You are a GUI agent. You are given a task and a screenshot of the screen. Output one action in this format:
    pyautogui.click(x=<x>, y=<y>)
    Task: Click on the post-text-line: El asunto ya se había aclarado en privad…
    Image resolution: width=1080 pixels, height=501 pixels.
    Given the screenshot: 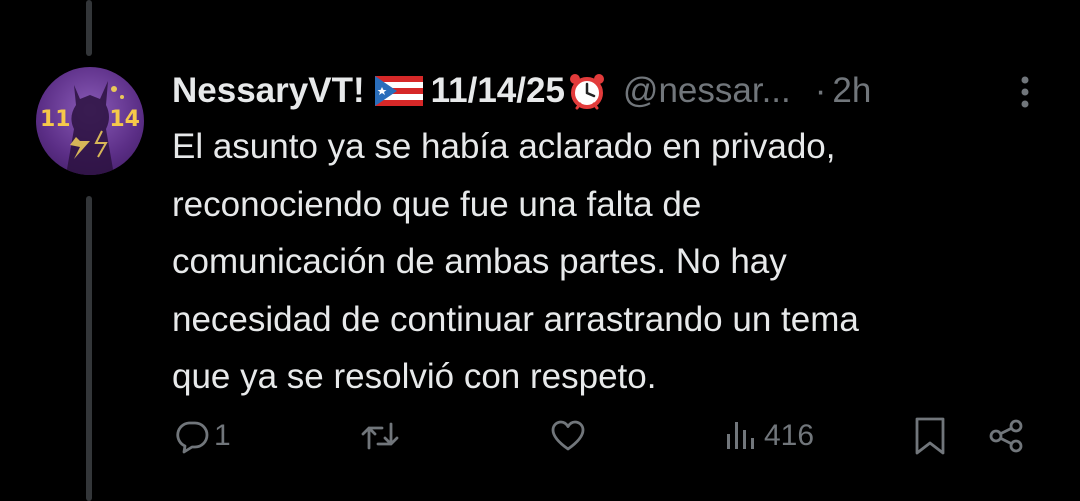 What is the action you would take?
    pyautogui.click(x=504, y=146)
    